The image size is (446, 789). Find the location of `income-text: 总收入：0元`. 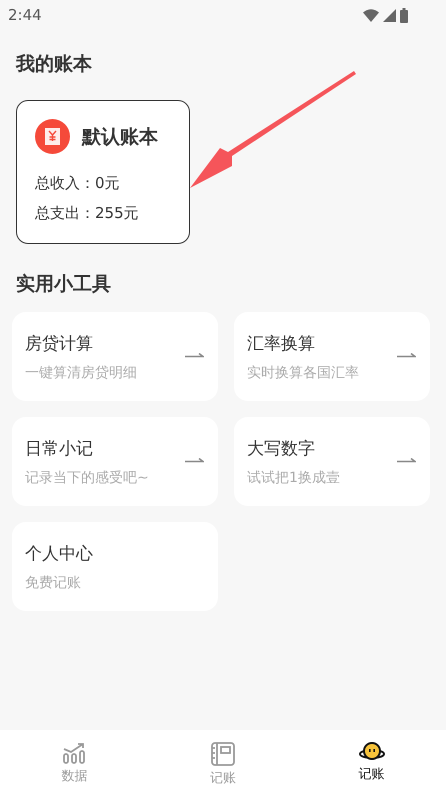

income-text: 总收入：0元 is located at coordinates (77, 183).